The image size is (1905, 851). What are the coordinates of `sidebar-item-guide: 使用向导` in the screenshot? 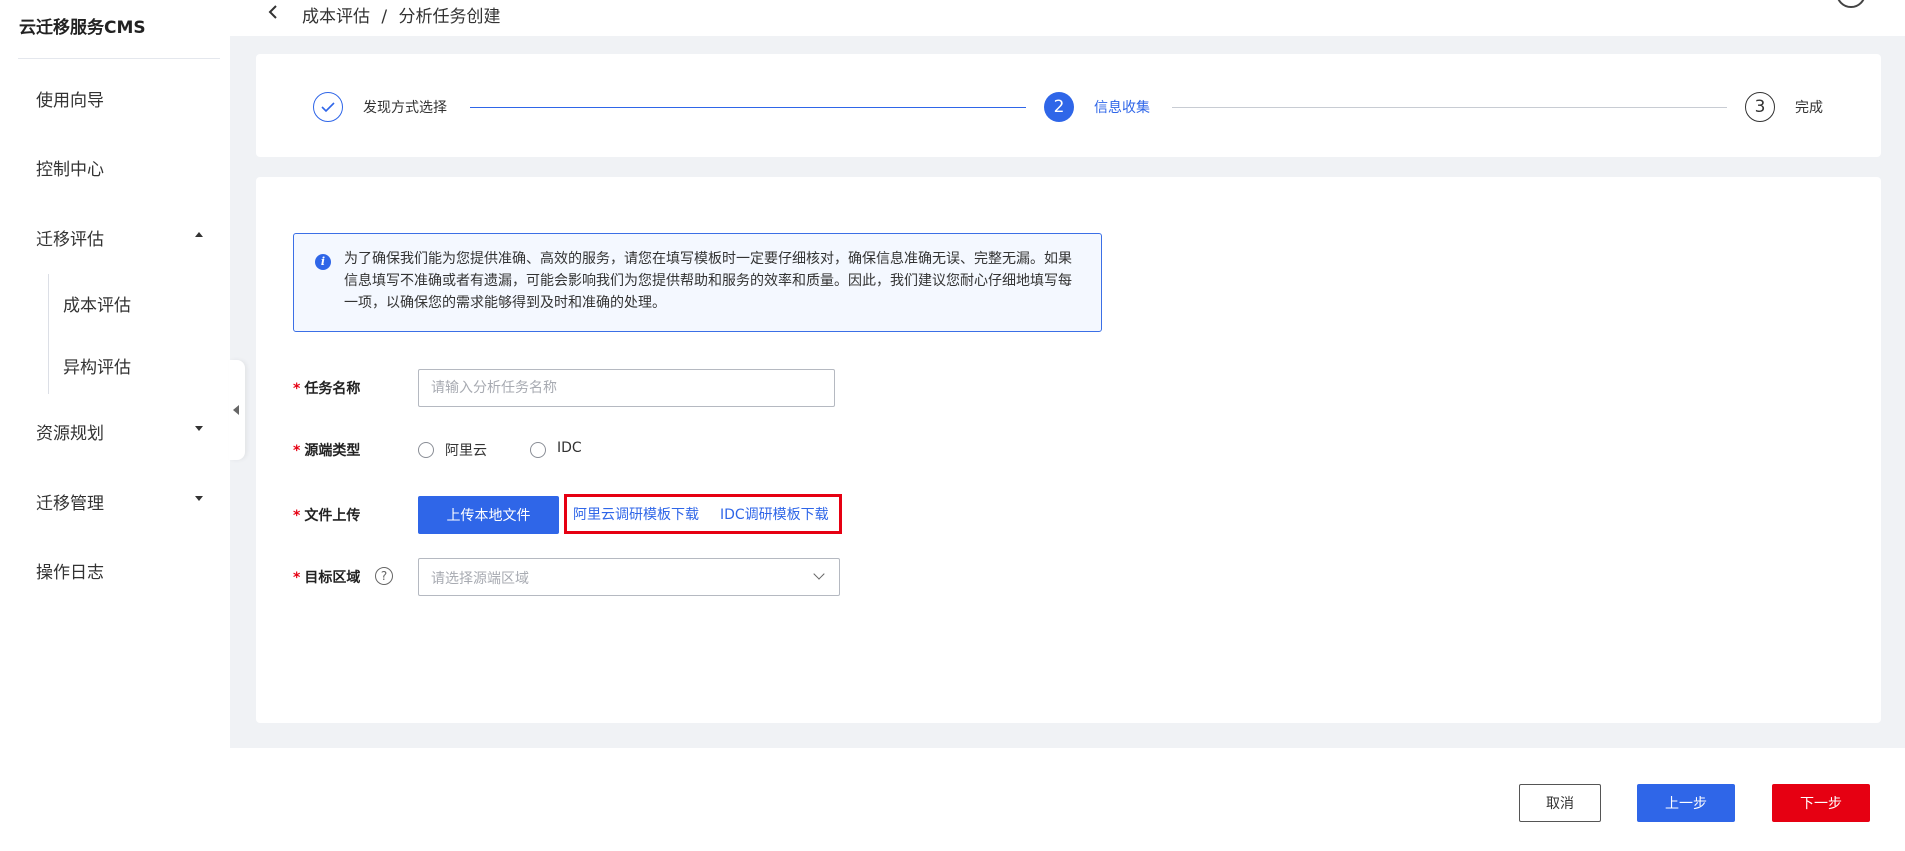 It's located at (70, 98).